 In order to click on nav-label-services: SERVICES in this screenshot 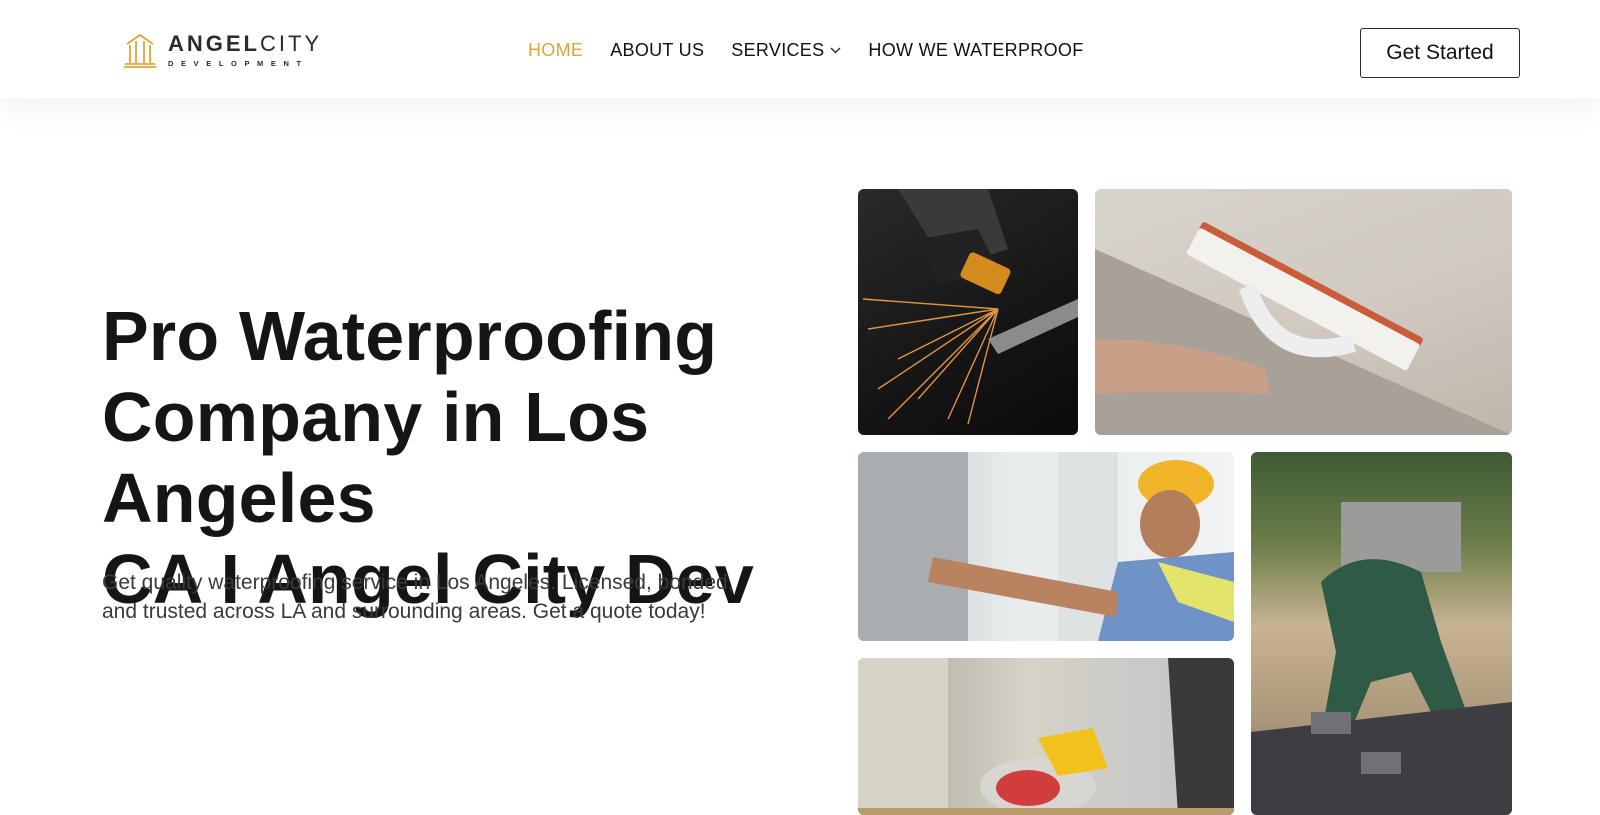, I will do `click(778, 50)`.